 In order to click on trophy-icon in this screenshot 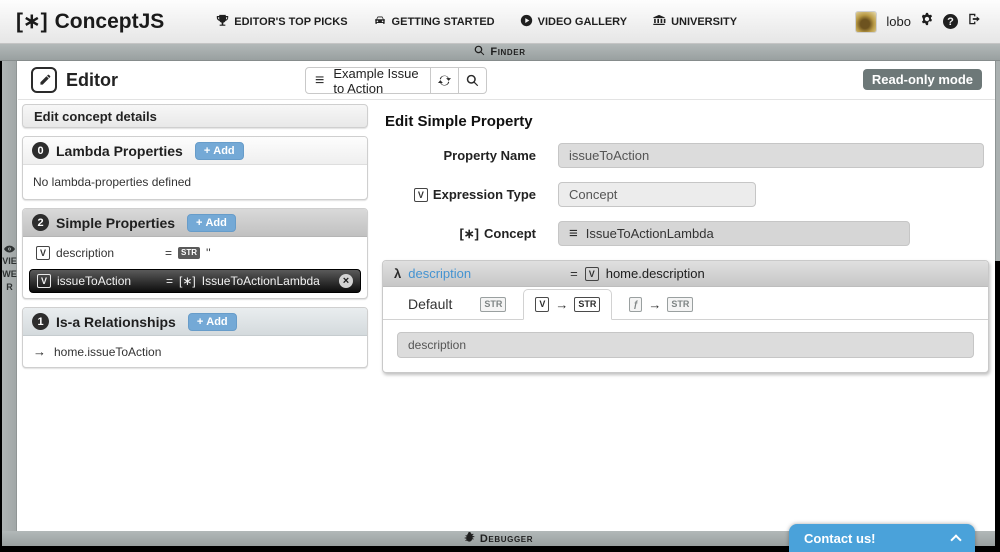, I will do `click(222, 22)`.